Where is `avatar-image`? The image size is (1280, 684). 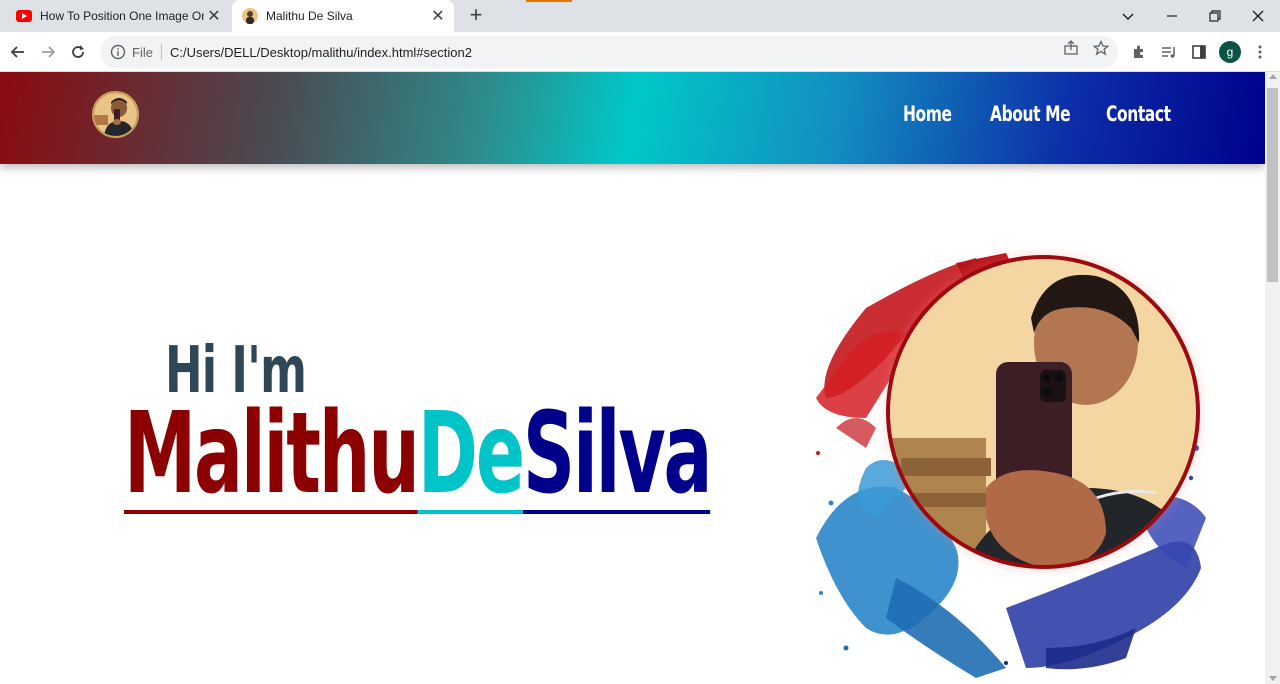 avatar-image is located at coordinates (115, 114).